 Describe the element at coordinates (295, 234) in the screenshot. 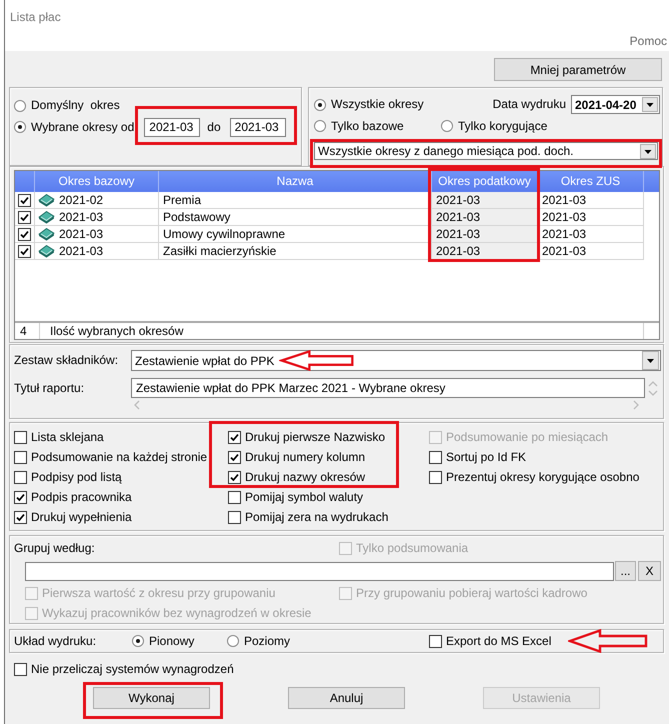

I see `table-cell: Umowy cywilnoprawne` at that location.